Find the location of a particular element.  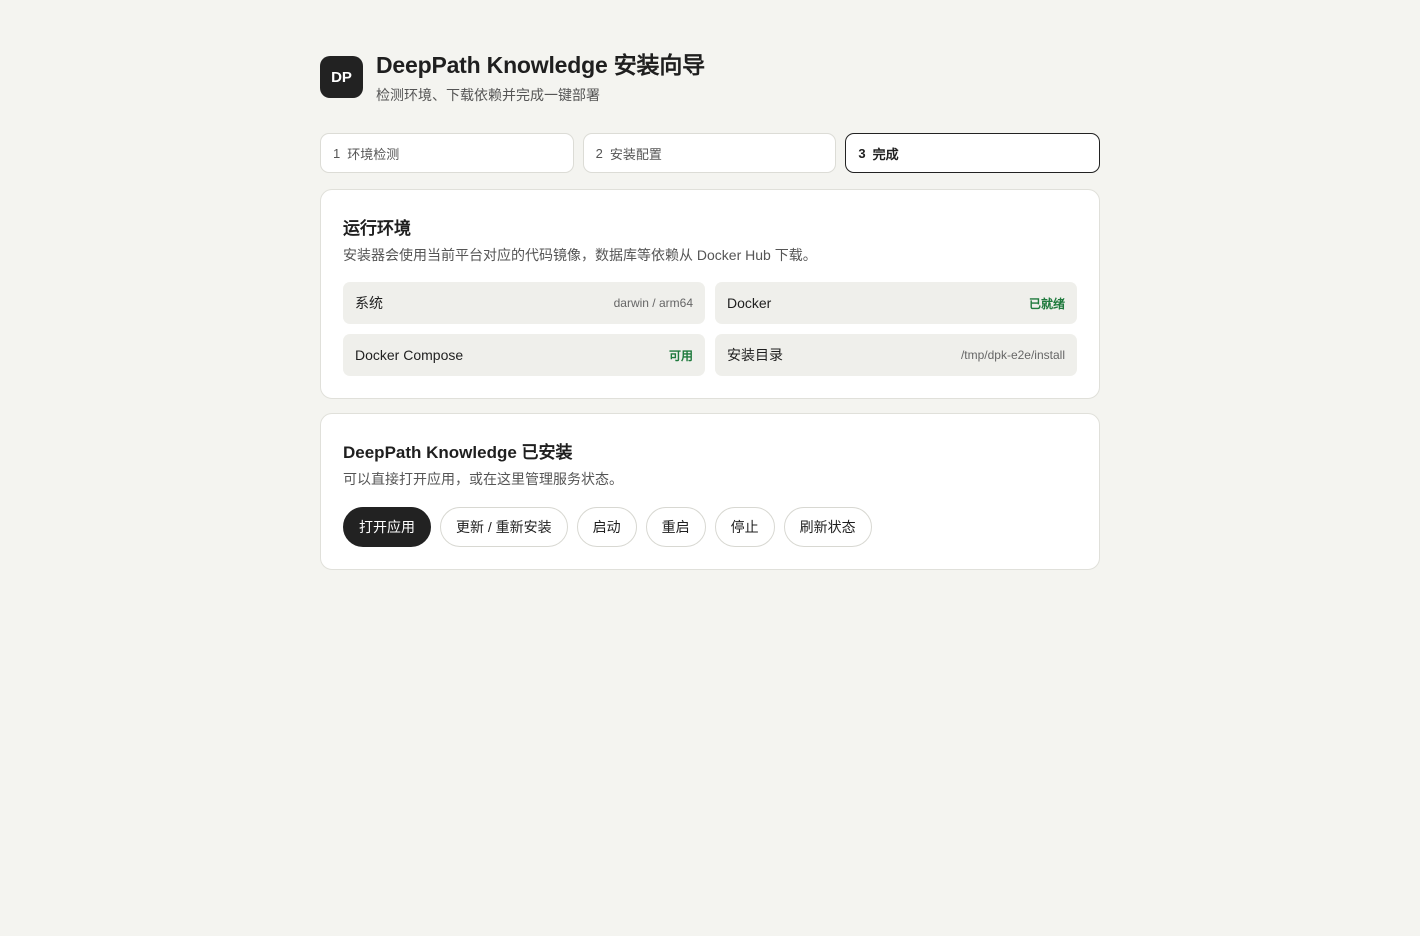

env-item-system: 系统 darwin / arm64 is located at coordinates (524, 303).